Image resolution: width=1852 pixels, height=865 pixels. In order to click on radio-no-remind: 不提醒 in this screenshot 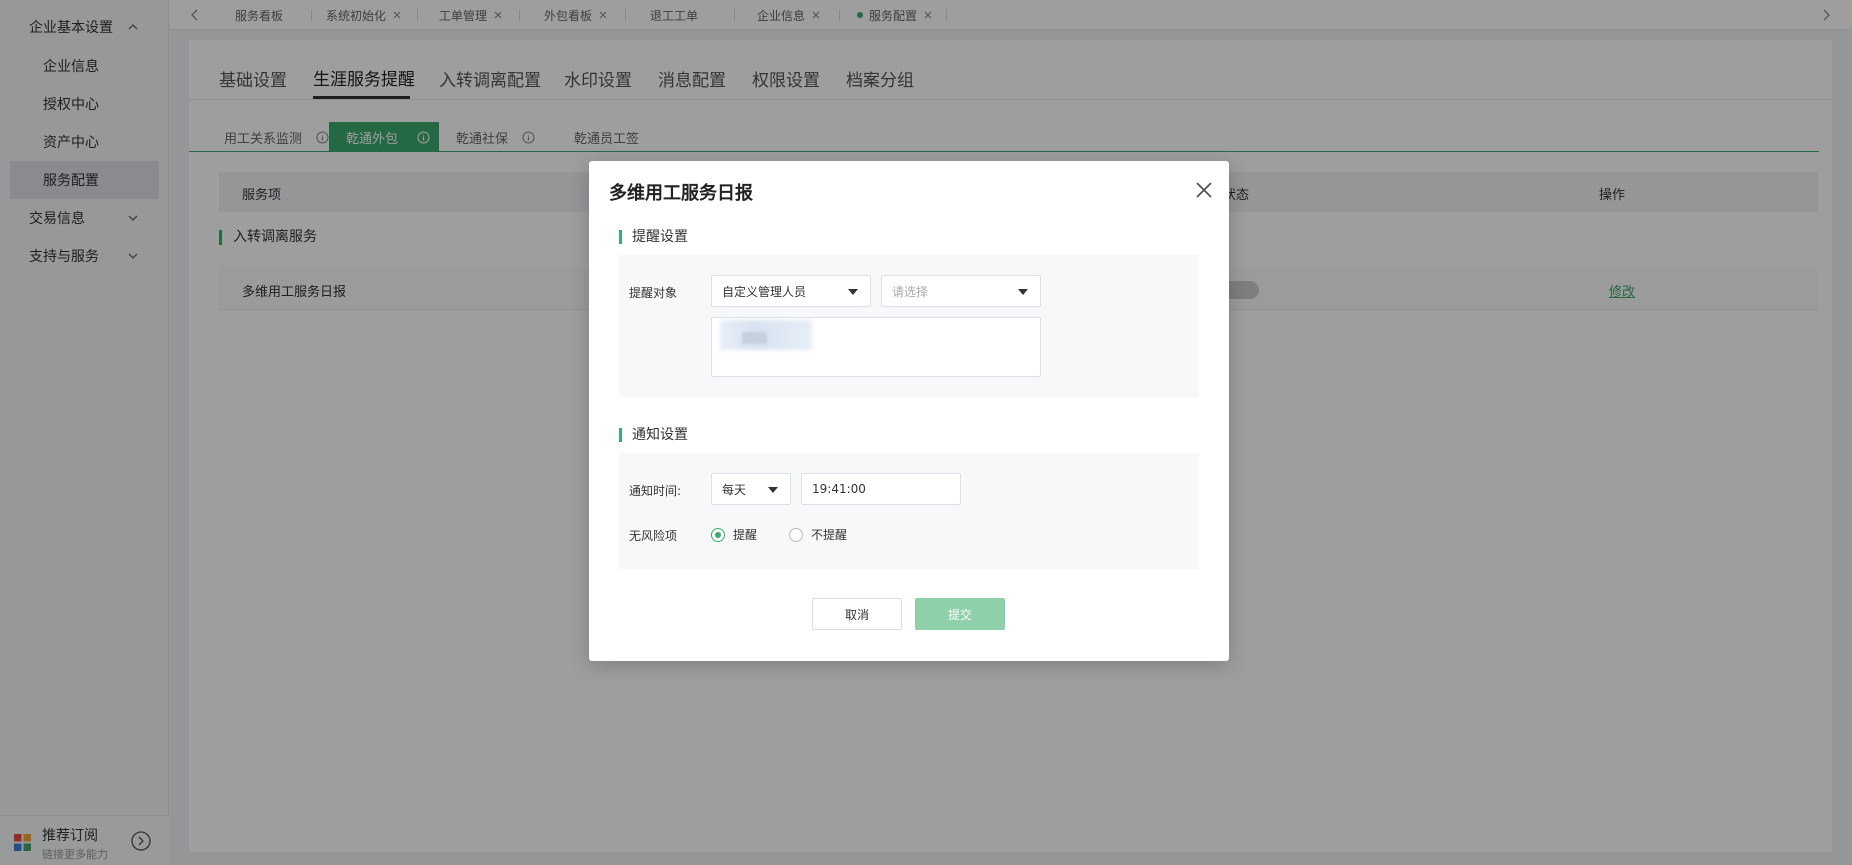, I will do `click(818, 534)`.